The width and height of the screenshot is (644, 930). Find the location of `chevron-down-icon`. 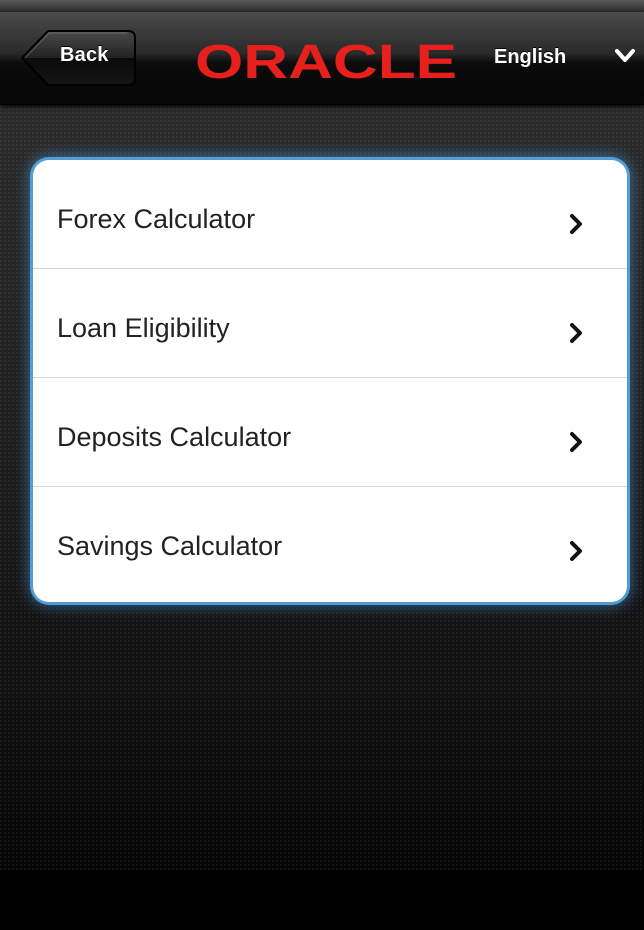

chevron-down-icon is located at coordinates (625, 55).